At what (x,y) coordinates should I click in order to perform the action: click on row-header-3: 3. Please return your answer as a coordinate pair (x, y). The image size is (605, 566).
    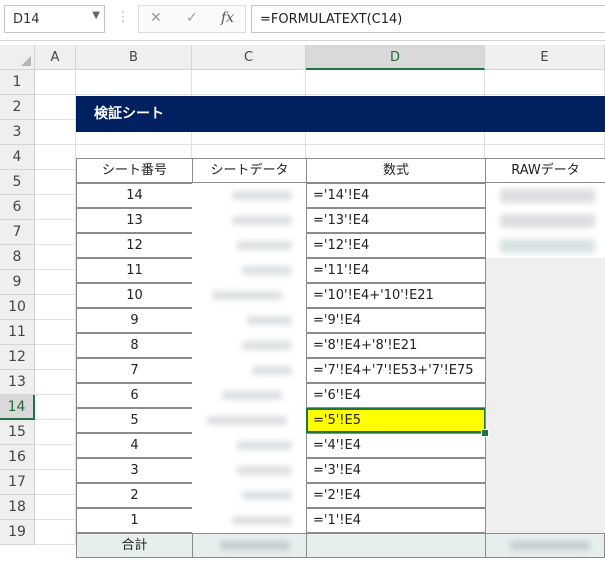
    Looking at the image, I should click on (17, 132).